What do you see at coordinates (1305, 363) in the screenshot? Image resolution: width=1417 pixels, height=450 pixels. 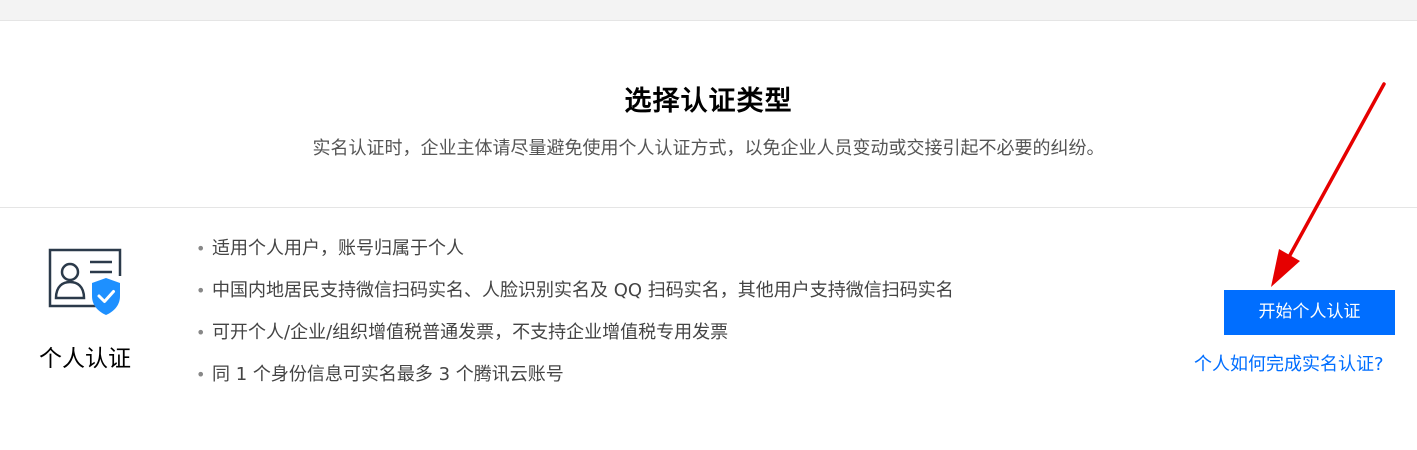 I see `personal-auth-help-link: 个人如何完成实名认证?` at bounding box center [1305, 363].